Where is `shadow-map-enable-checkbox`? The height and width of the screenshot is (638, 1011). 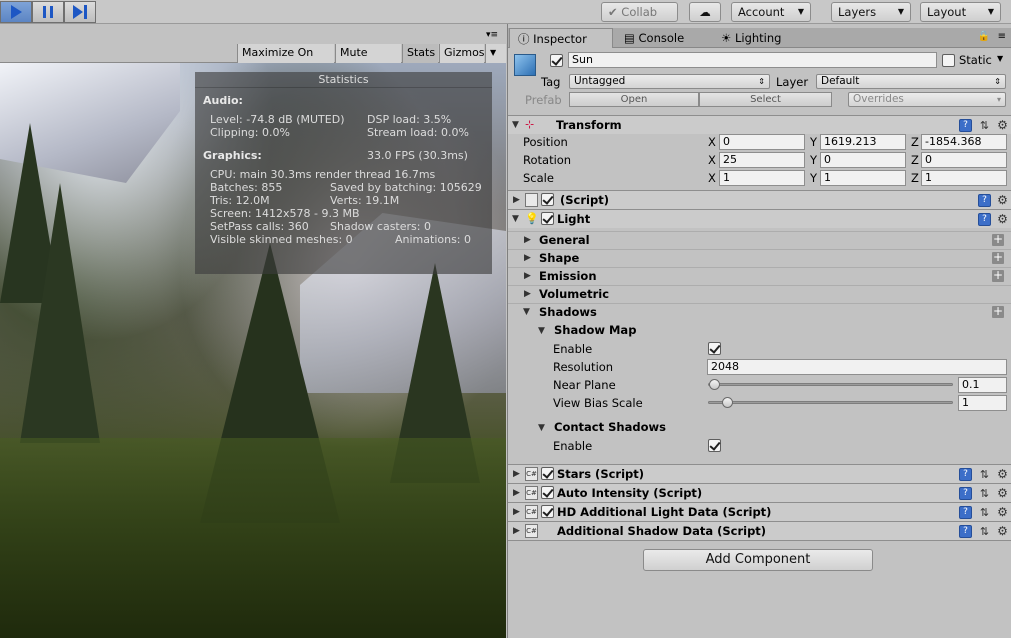 shadow-map-enable-checkbox is located at coordinates (714, 348).